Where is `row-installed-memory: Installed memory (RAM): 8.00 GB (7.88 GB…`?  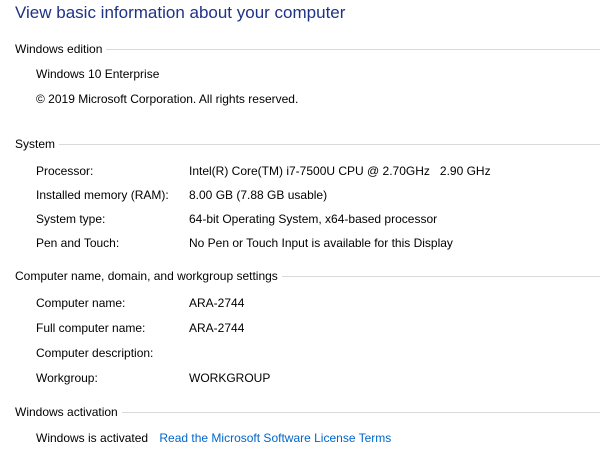 row-installed-memory: Installed memory (RAM): 8.00 GB (7.88 GB… is located at coordinates (316, 196).